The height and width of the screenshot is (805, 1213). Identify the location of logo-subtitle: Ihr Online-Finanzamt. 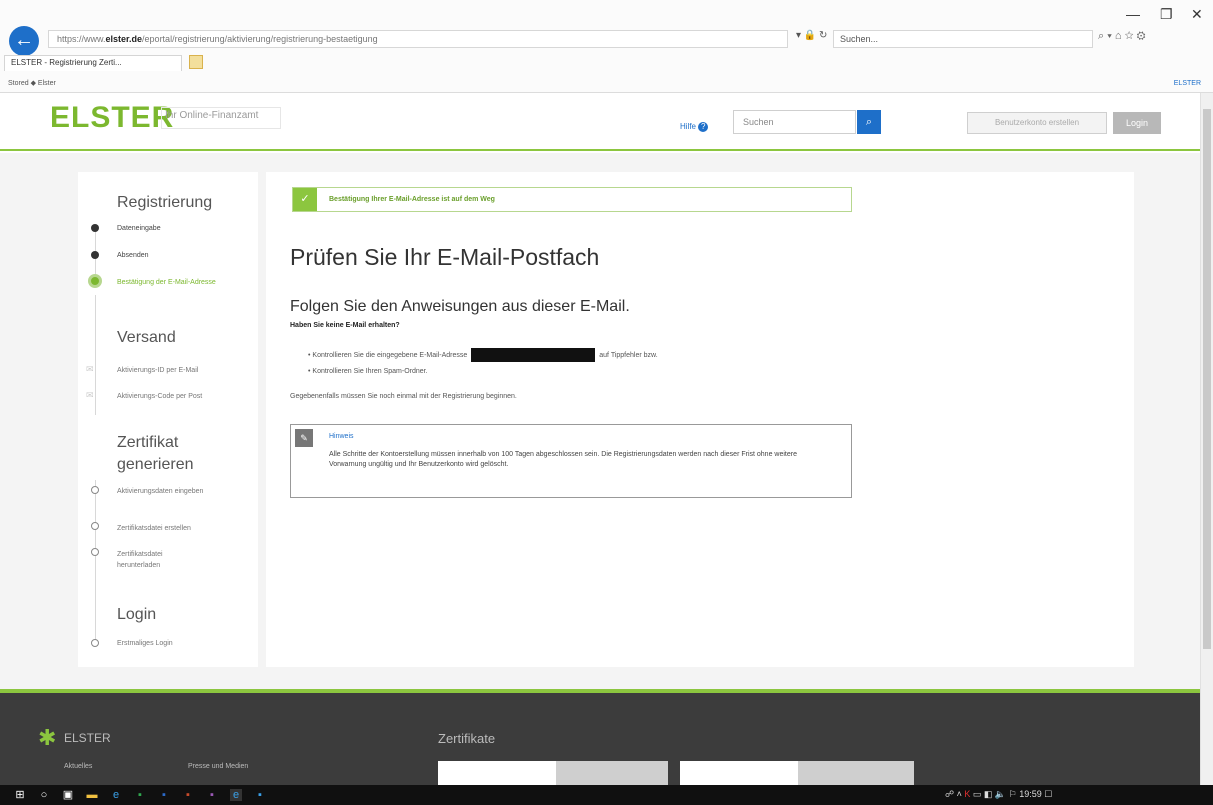
(221, 118).